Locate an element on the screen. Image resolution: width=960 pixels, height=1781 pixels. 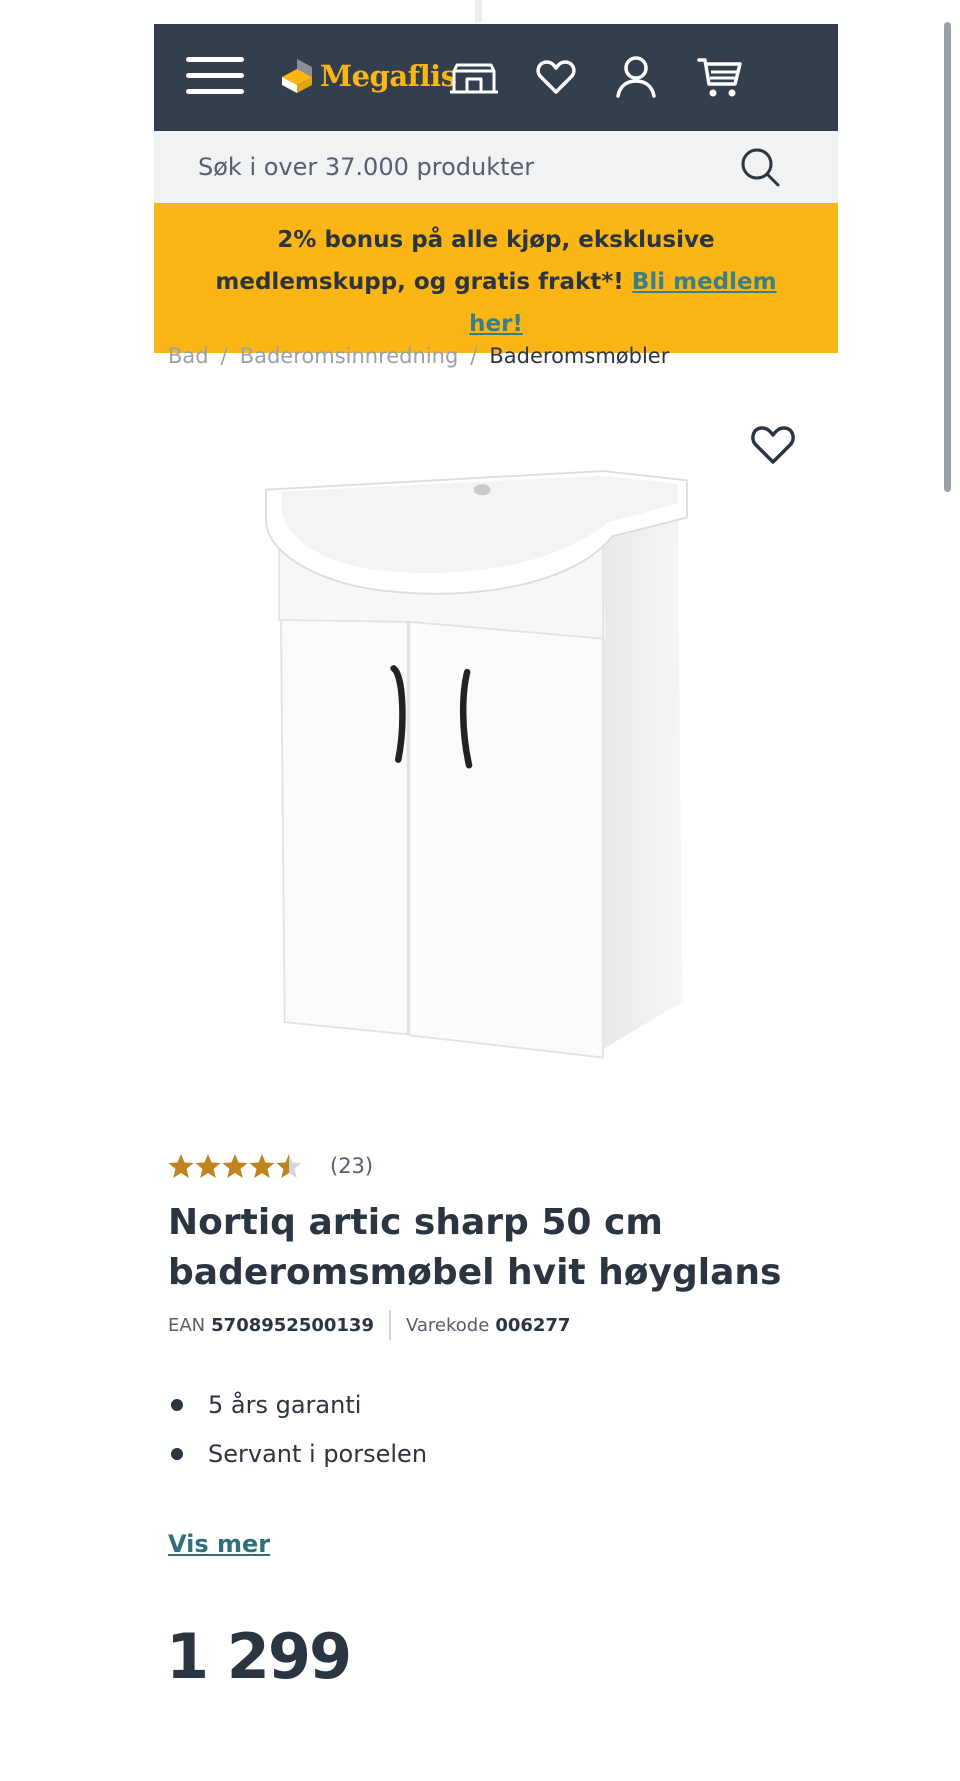
breadcrumb: Bad / Baderomsinnredning / Baderomsmøbler is located at coordinates (419, 356).